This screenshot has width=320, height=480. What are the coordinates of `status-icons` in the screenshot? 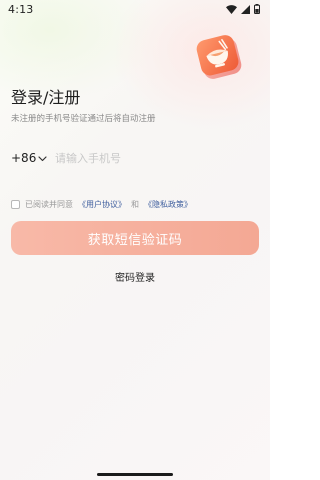 It's located at (243, 9).